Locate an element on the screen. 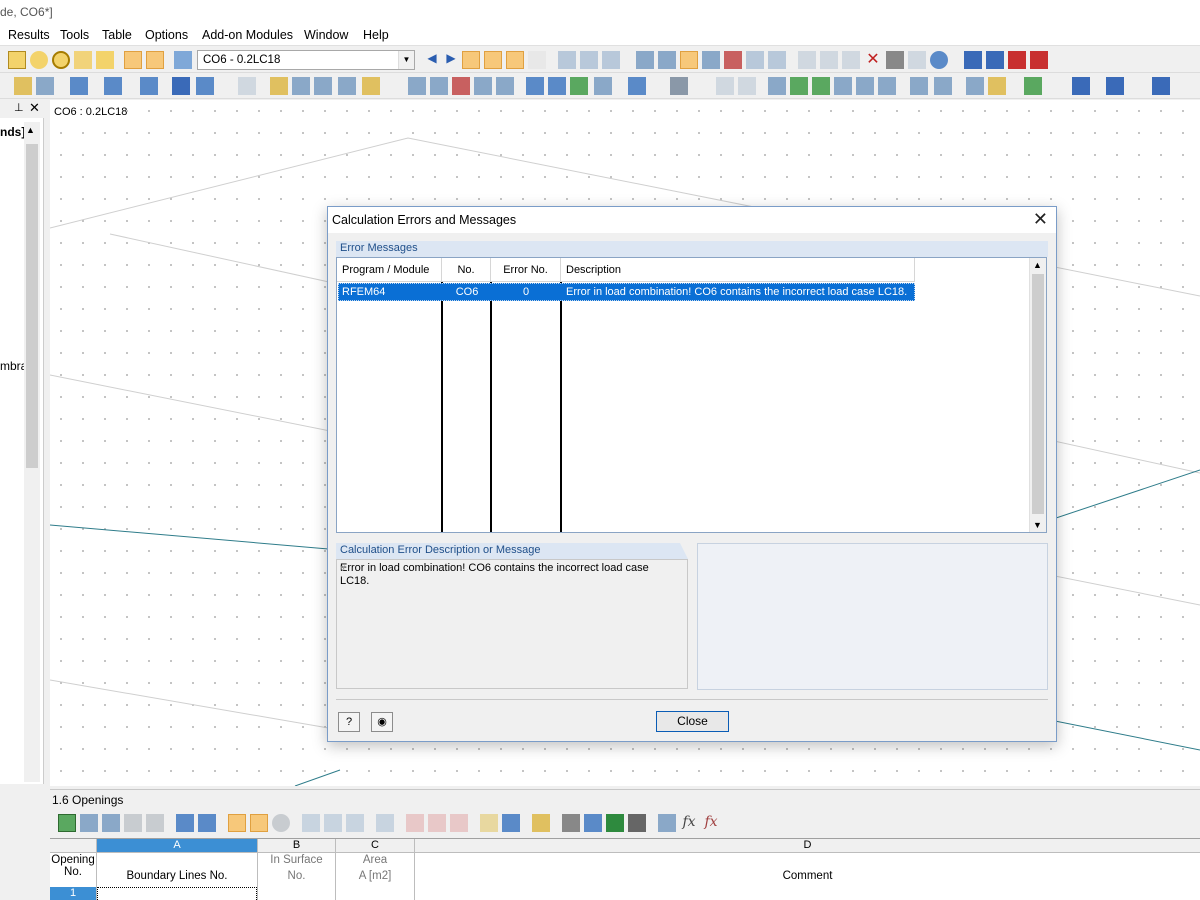 This screenshot has width=1200, height=900. display-icon is located at coordinates (1081, 86).